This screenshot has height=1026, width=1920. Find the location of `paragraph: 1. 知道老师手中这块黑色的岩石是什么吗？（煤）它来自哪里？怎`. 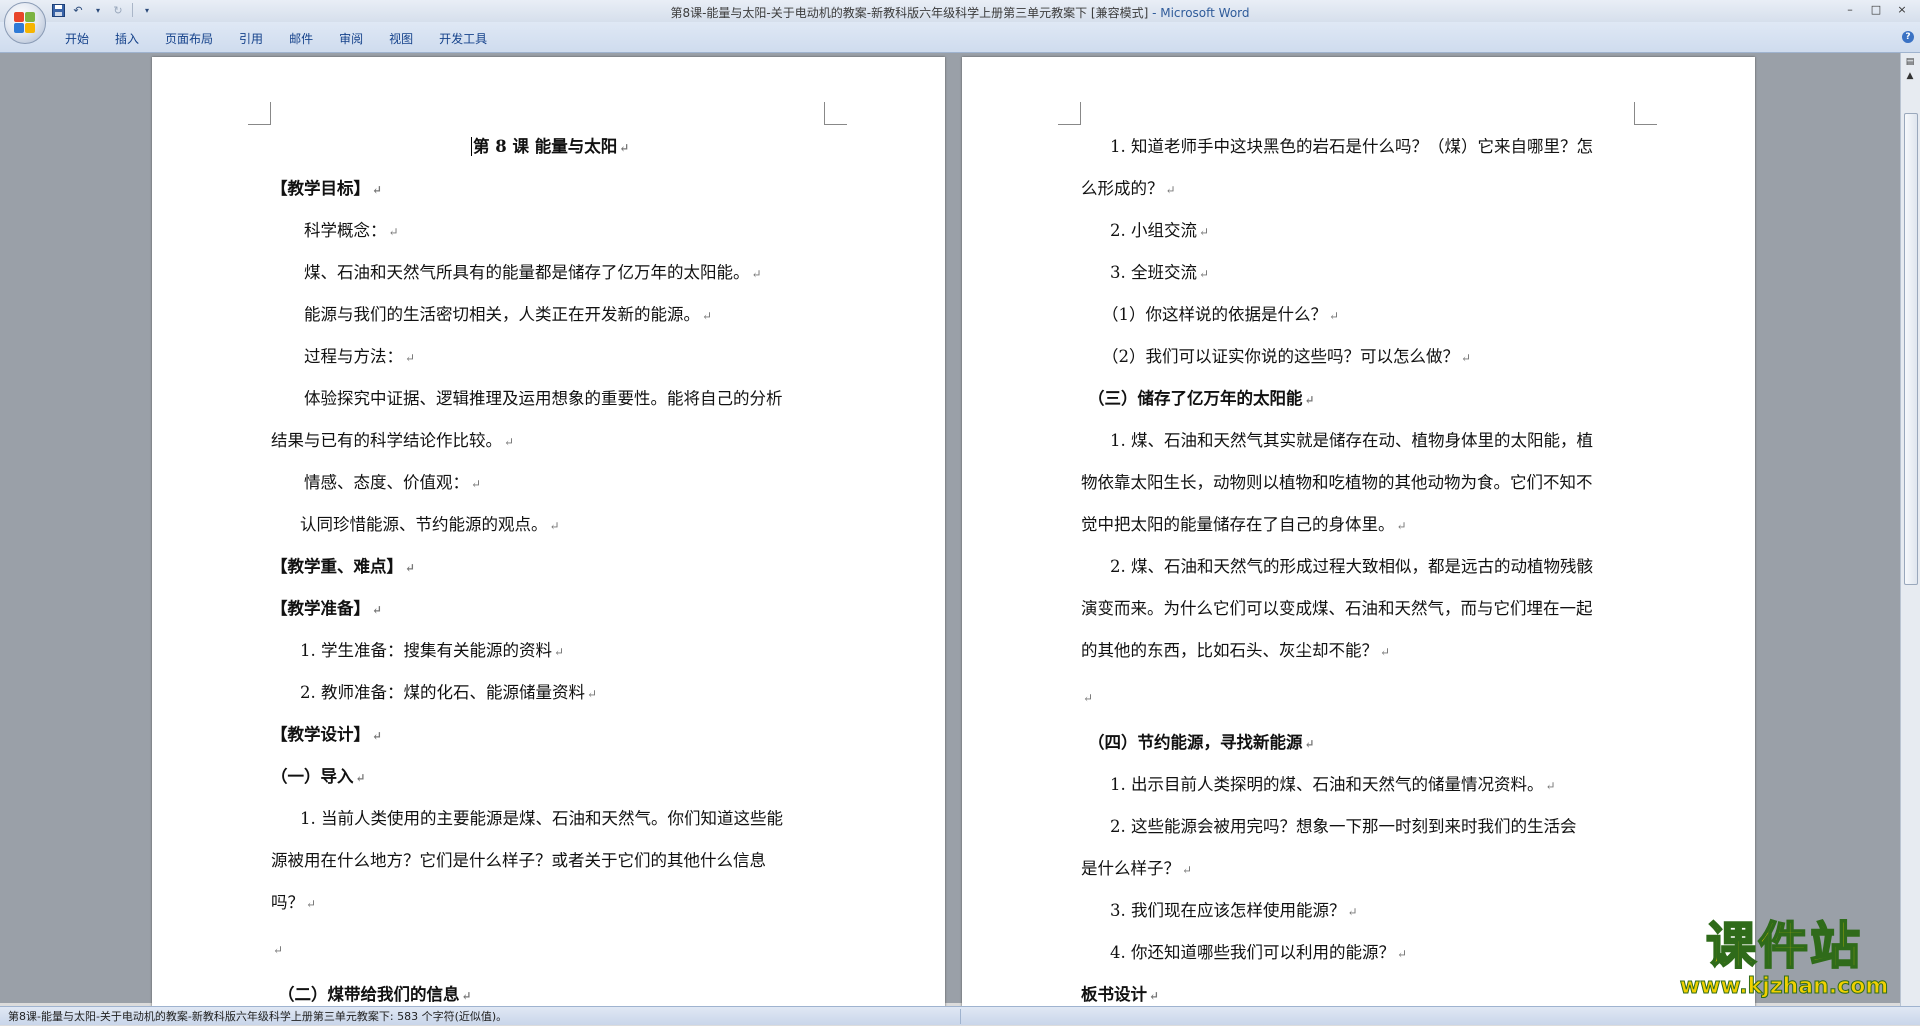

paragraph: 1. 知道老师手中这块黑色的岩石是什么吗？（煤）它来自哪里？怎 is located at coordinates (1351, 145).